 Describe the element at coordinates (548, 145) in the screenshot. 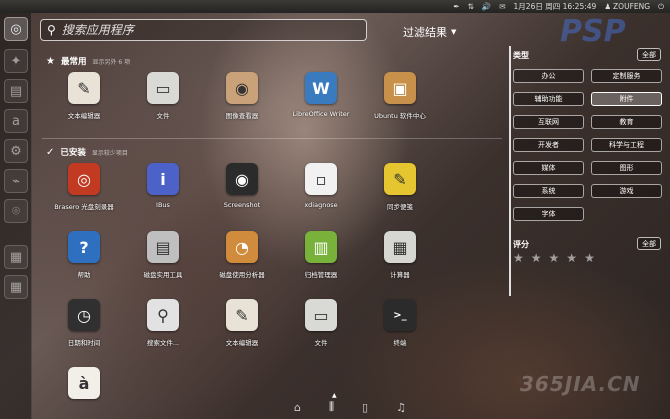

I see `category-button: 开发者` at that location.